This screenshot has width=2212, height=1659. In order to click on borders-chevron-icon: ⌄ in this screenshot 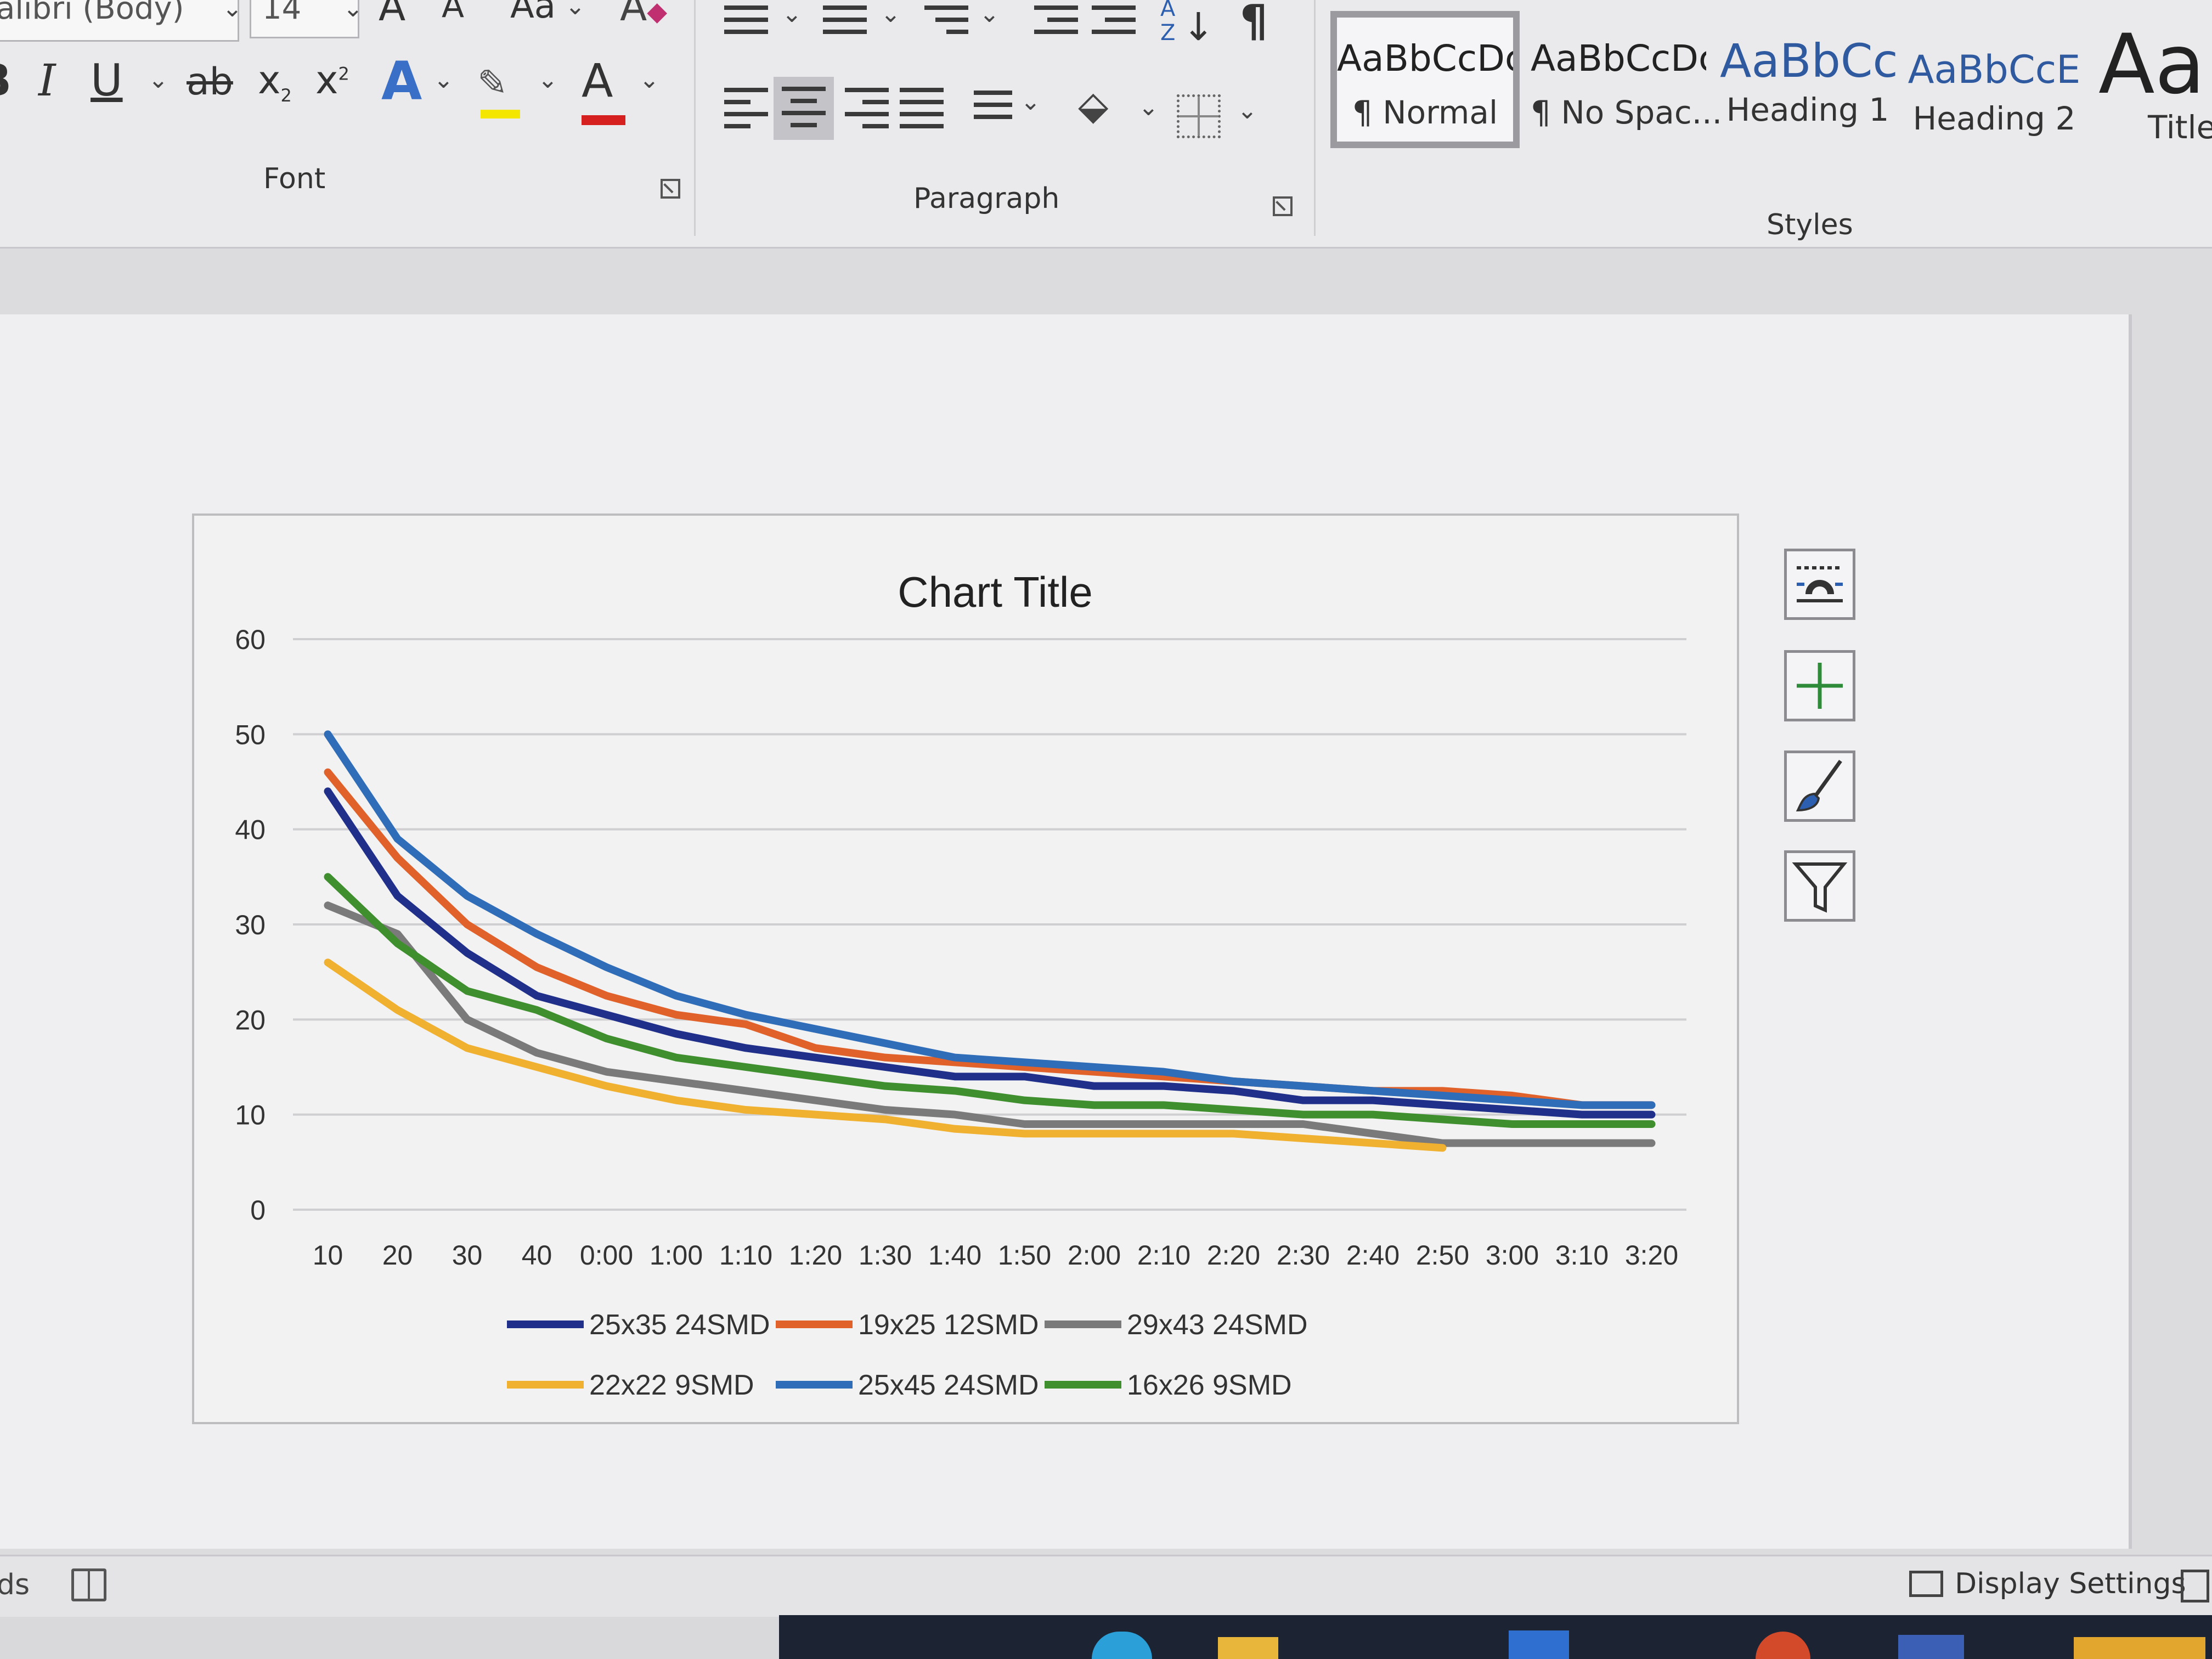, I will do `click(1247, 111)`.